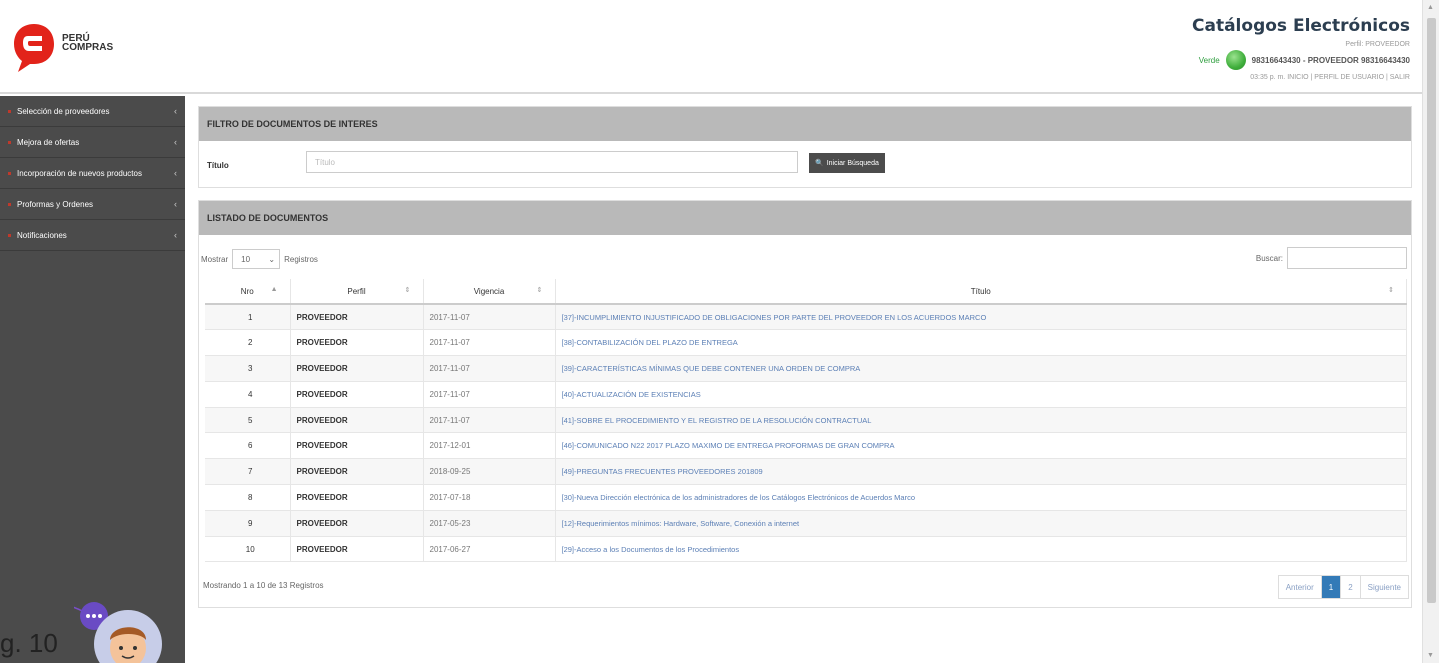 The image size is (1439, 663). I want to click on status-label: Verde, so click(1209, 60).